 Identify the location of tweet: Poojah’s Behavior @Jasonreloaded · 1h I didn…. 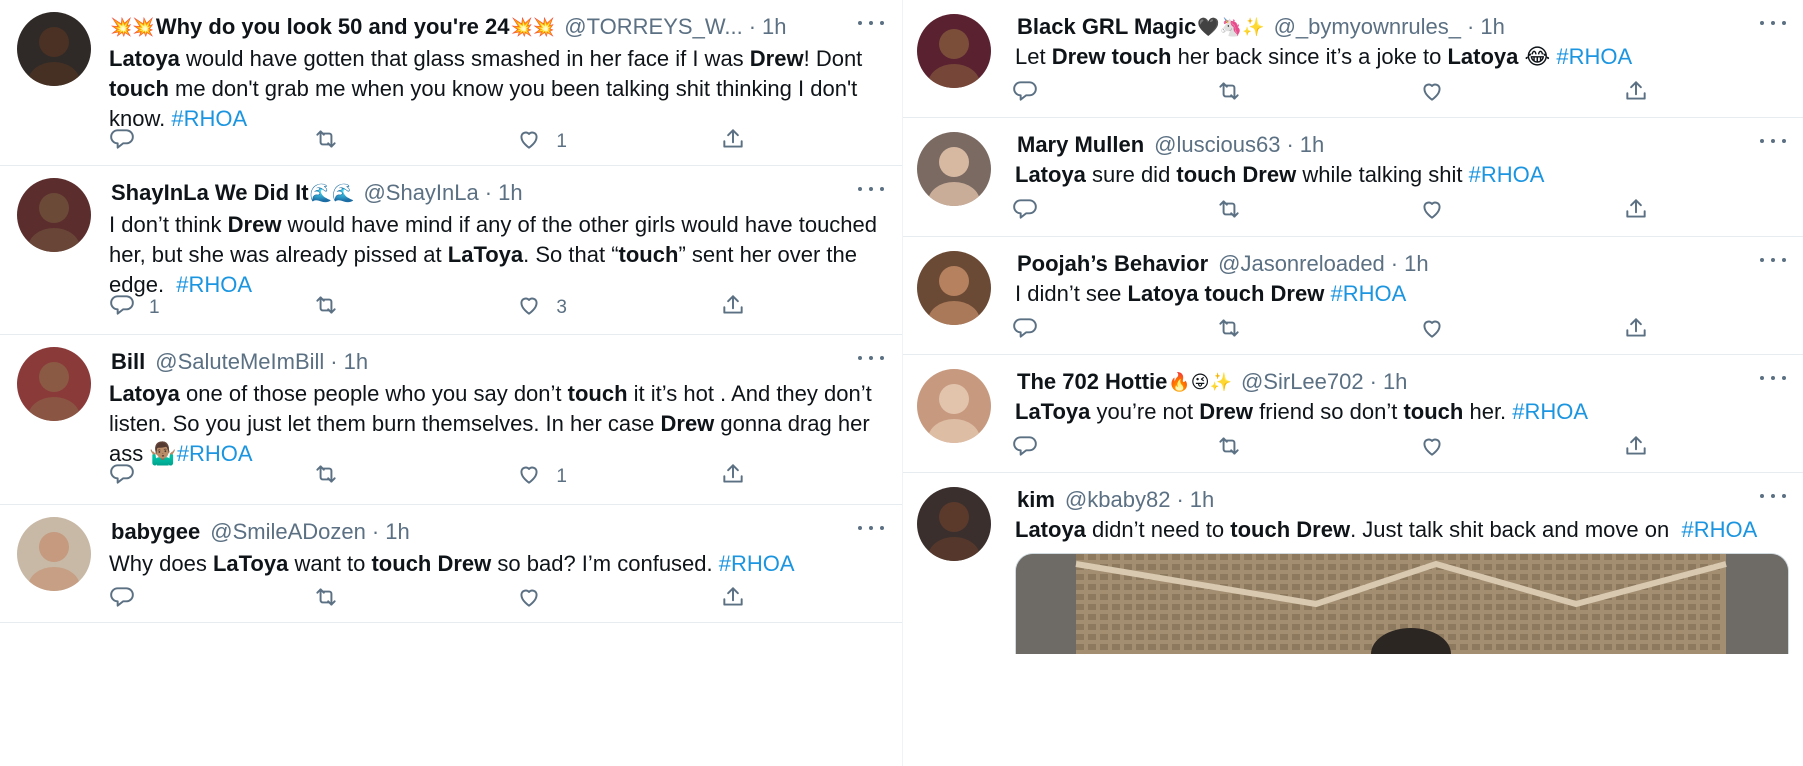
(1353, 296).